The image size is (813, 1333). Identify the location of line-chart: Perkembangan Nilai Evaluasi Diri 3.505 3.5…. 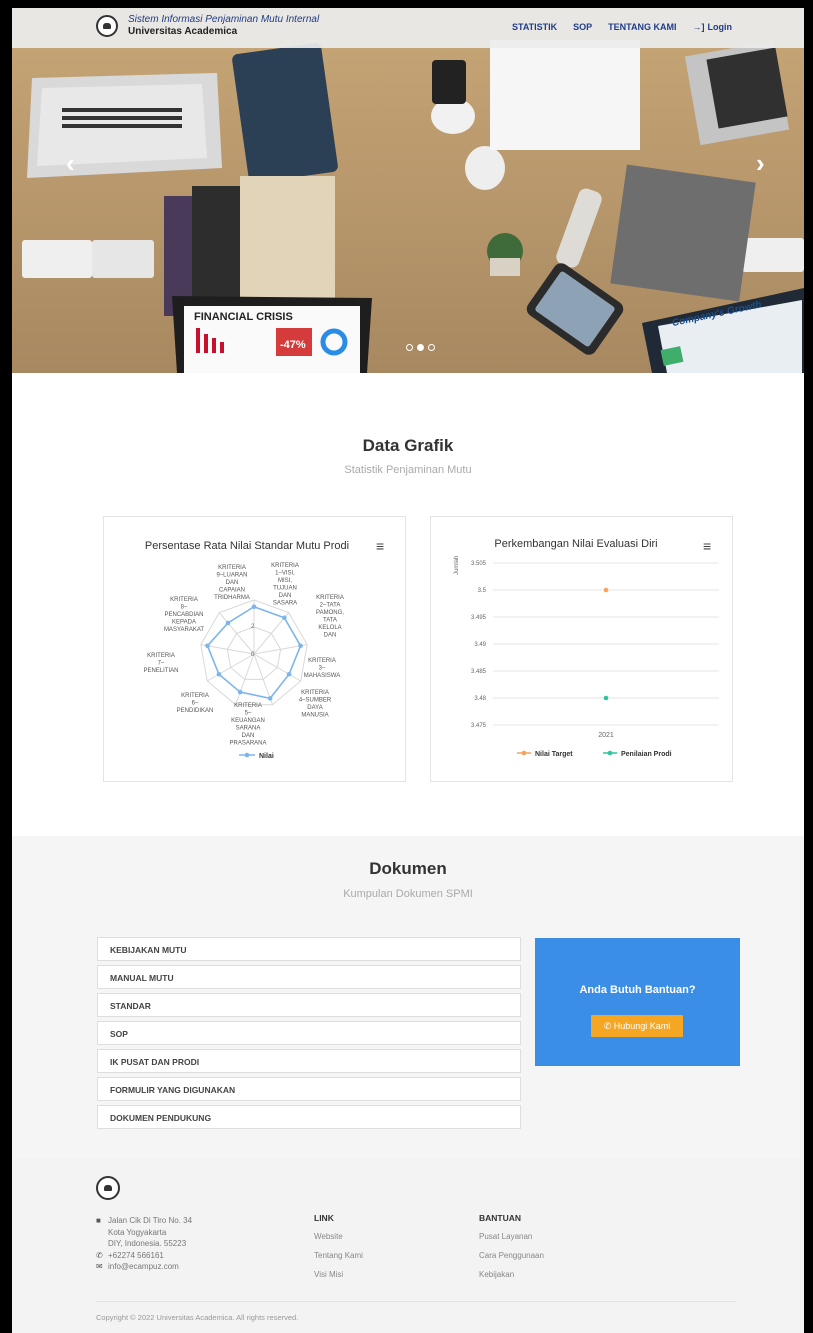
(586, 648).